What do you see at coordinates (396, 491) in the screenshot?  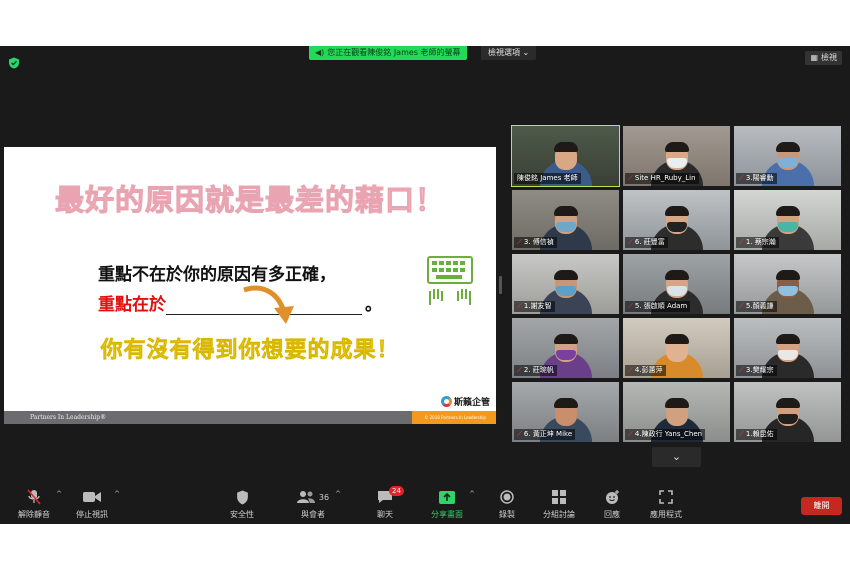 I see `chat-unread-badge: 24` at bounding box center [396, 491].